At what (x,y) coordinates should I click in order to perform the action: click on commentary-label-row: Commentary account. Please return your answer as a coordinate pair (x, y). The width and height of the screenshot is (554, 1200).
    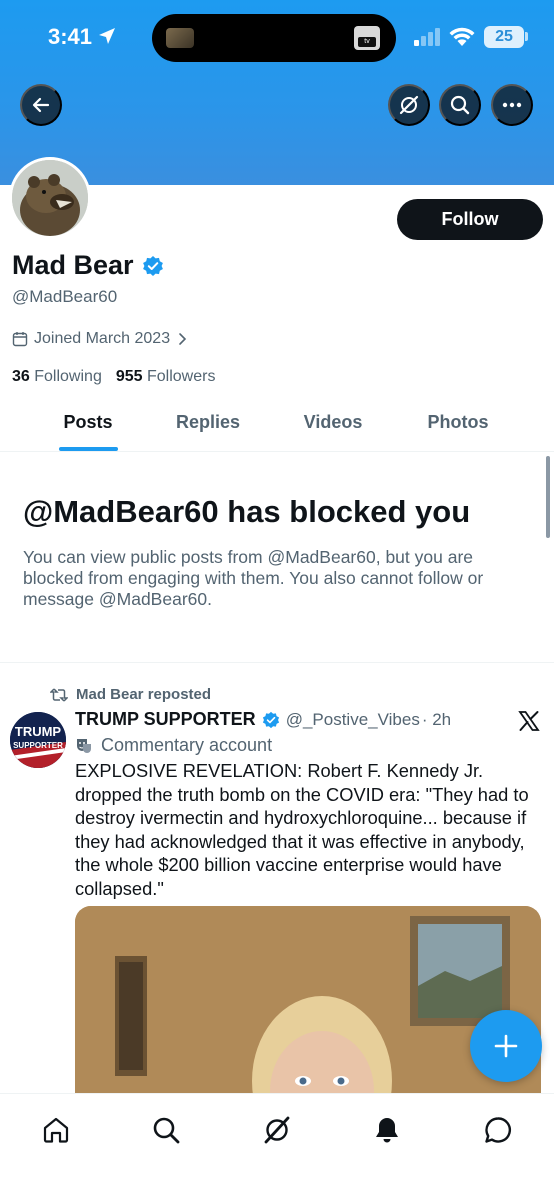
    Looking at the image, I should click on (173, 745).